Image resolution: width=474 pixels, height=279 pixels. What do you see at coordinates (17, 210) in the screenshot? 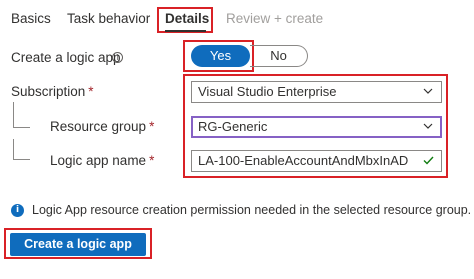
I see `info-filled-icon: i` at bounding box center [17, 210].